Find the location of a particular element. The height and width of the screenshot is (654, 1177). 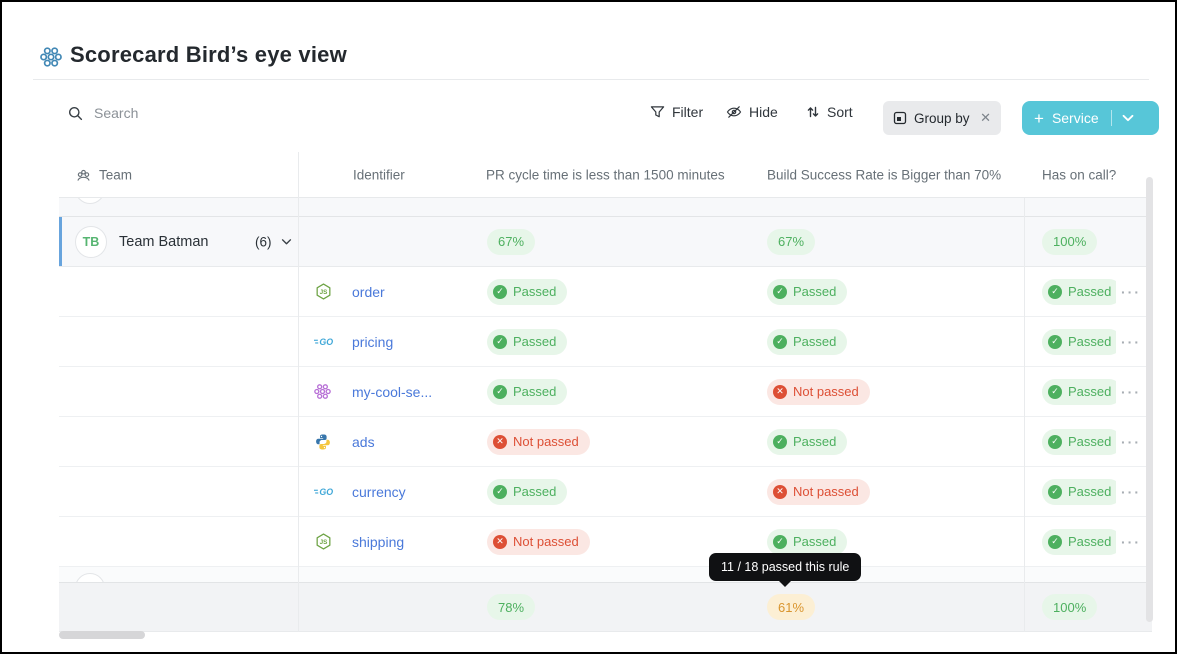

filter-button: Filter is located at coordinates (676, 112).